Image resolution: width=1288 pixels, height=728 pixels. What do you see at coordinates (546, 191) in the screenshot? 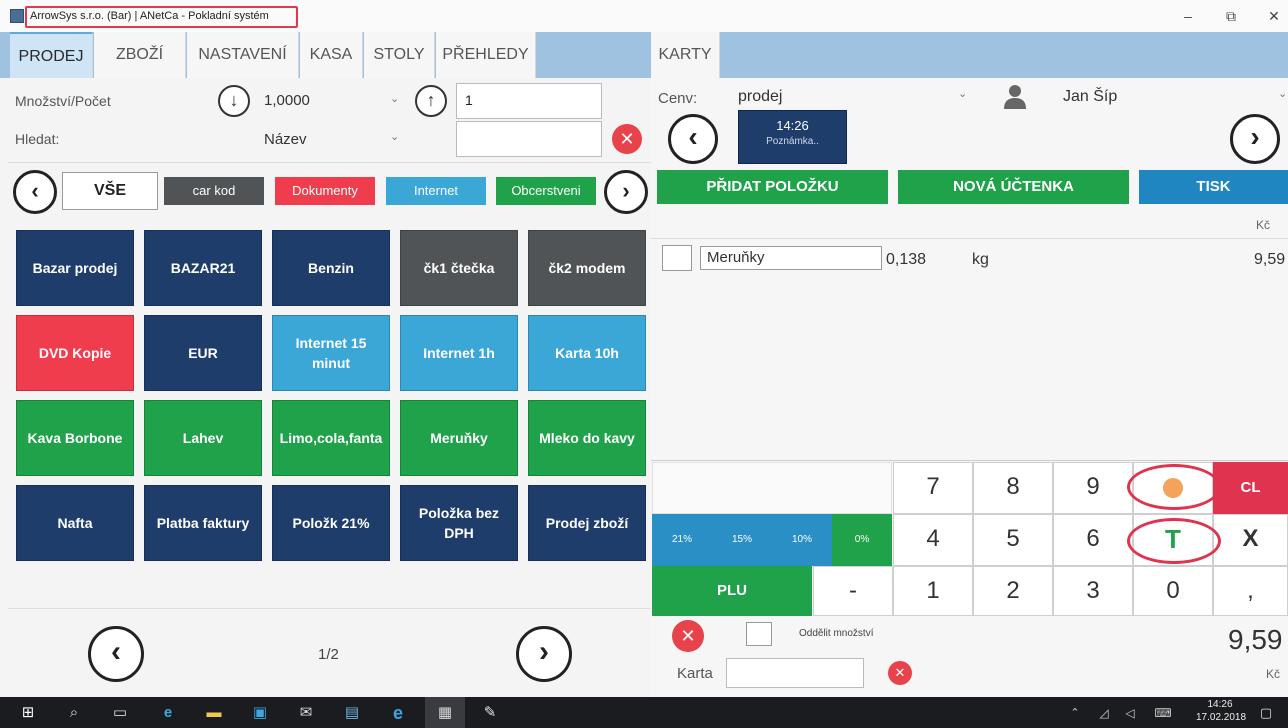
I see `category-obcerstveni: Obcerstveni` at bounding box center [546, 191].